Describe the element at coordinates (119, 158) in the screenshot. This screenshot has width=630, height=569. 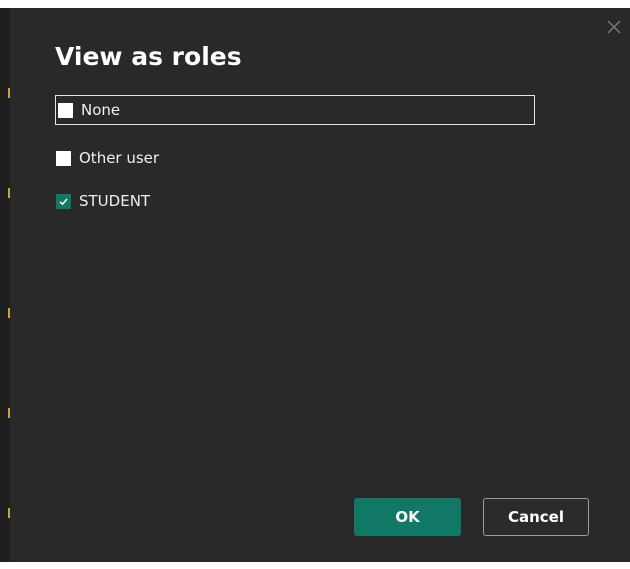
I see `role-label-other-user: Other user` at that location.